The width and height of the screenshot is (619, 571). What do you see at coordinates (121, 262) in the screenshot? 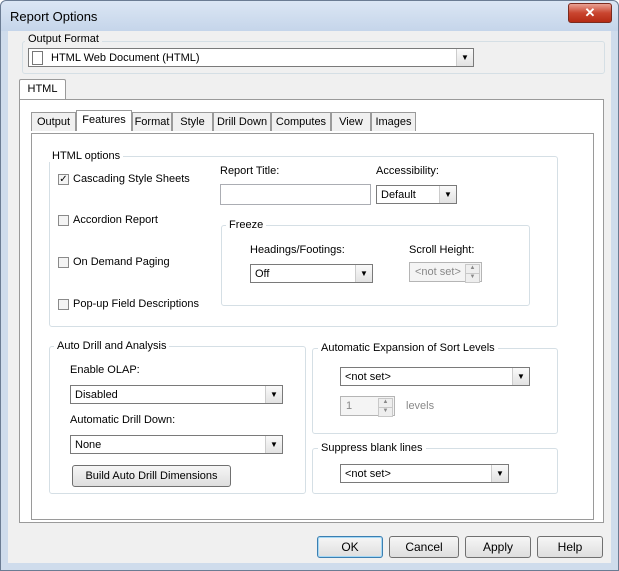
I see `on-demand-paging-label: On Demand Paging` at bounding box center [121, 262].